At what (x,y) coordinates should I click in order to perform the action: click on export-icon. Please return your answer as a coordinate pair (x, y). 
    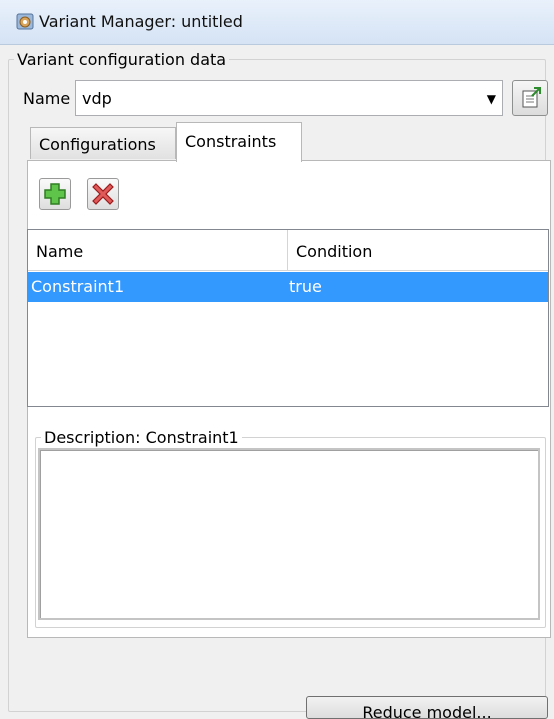
    Looking at the image, I should click on (531, 97).